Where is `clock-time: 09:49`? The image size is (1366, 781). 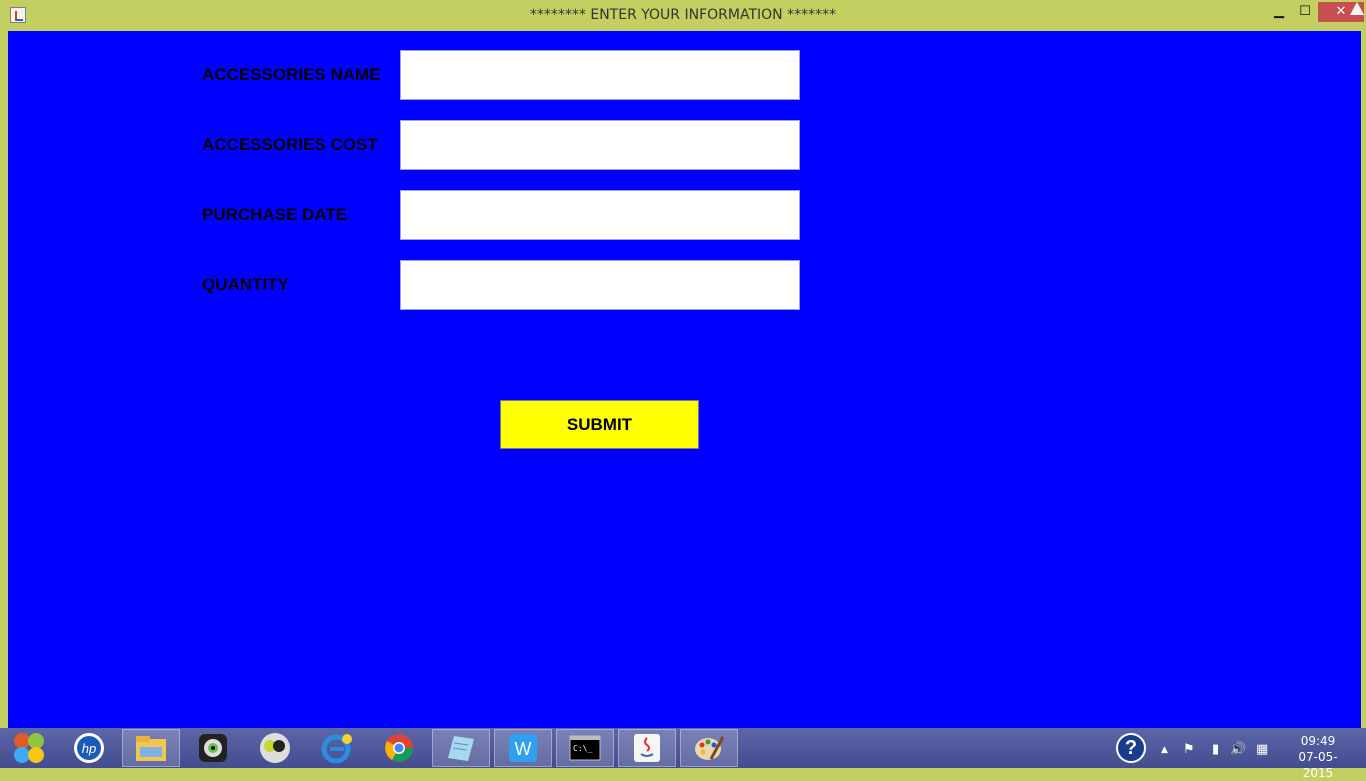
clock-time: 09:49 is located at coordinates (1318, 741).